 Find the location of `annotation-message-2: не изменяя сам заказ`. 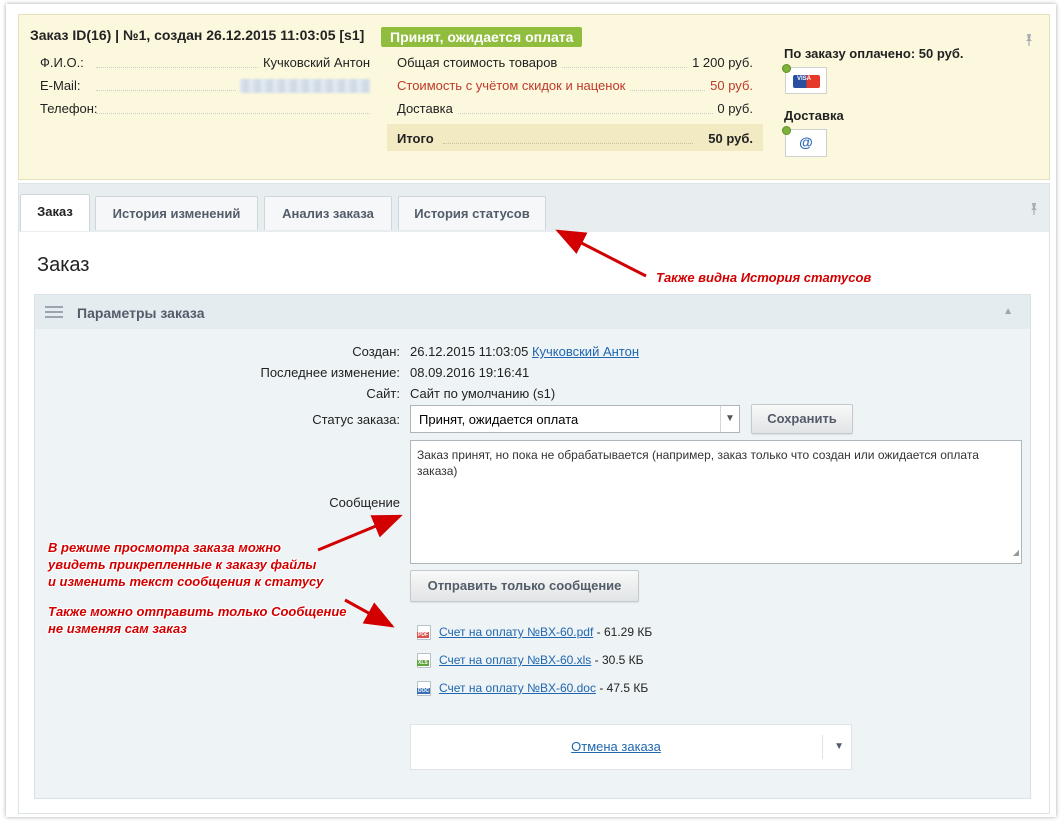

annotation-message-2: не изменяя сам заказ is located at coordinates (117, 628).